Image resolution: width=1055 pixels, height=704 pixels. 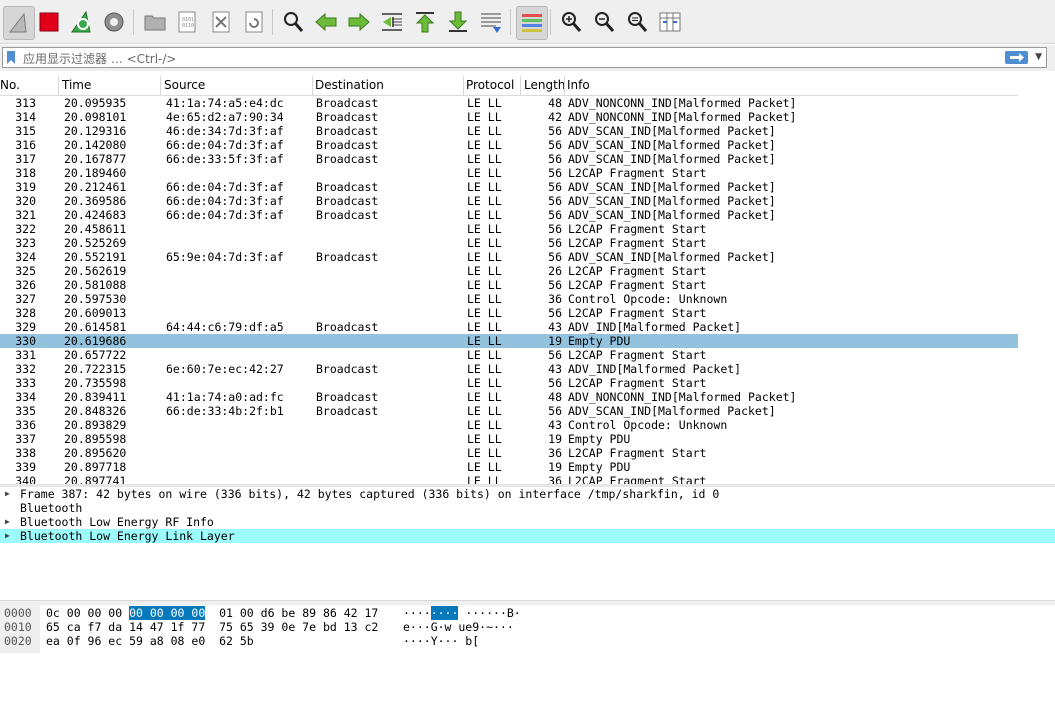 What do you see at coordinates (187, 22) in the screenshot?
I see `save-file-icon: 0101 0110` at bounding box center [187, 22].